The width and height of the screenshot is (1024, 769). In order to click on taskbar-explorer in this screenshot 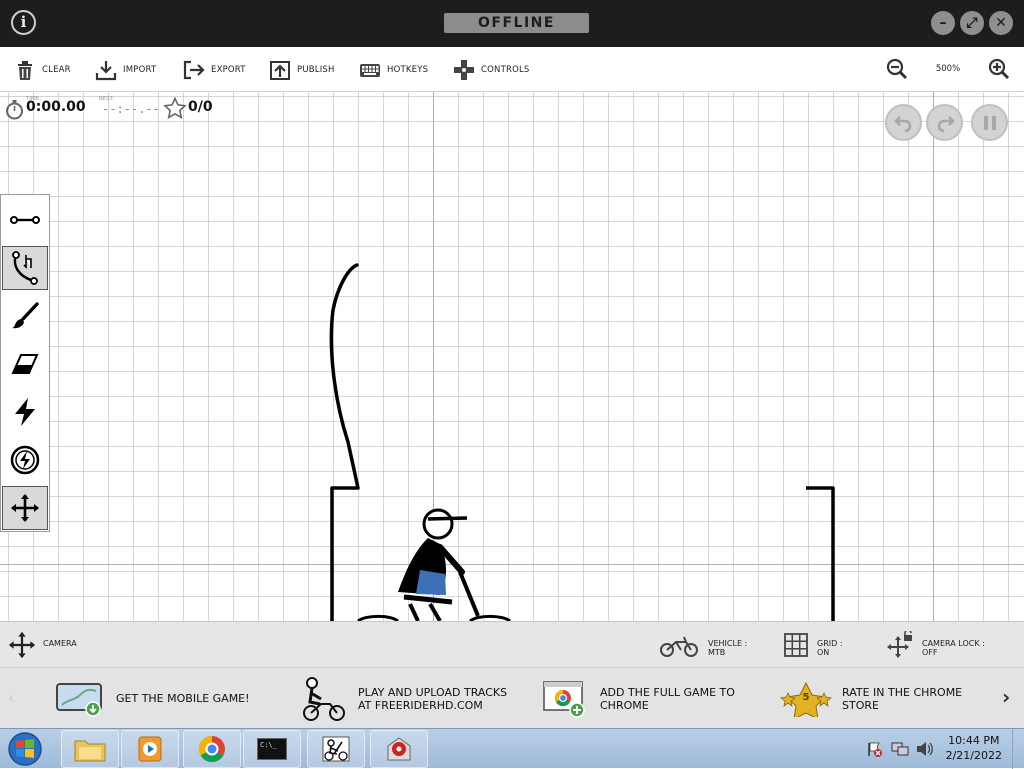, I will do `click(90, 749)`.